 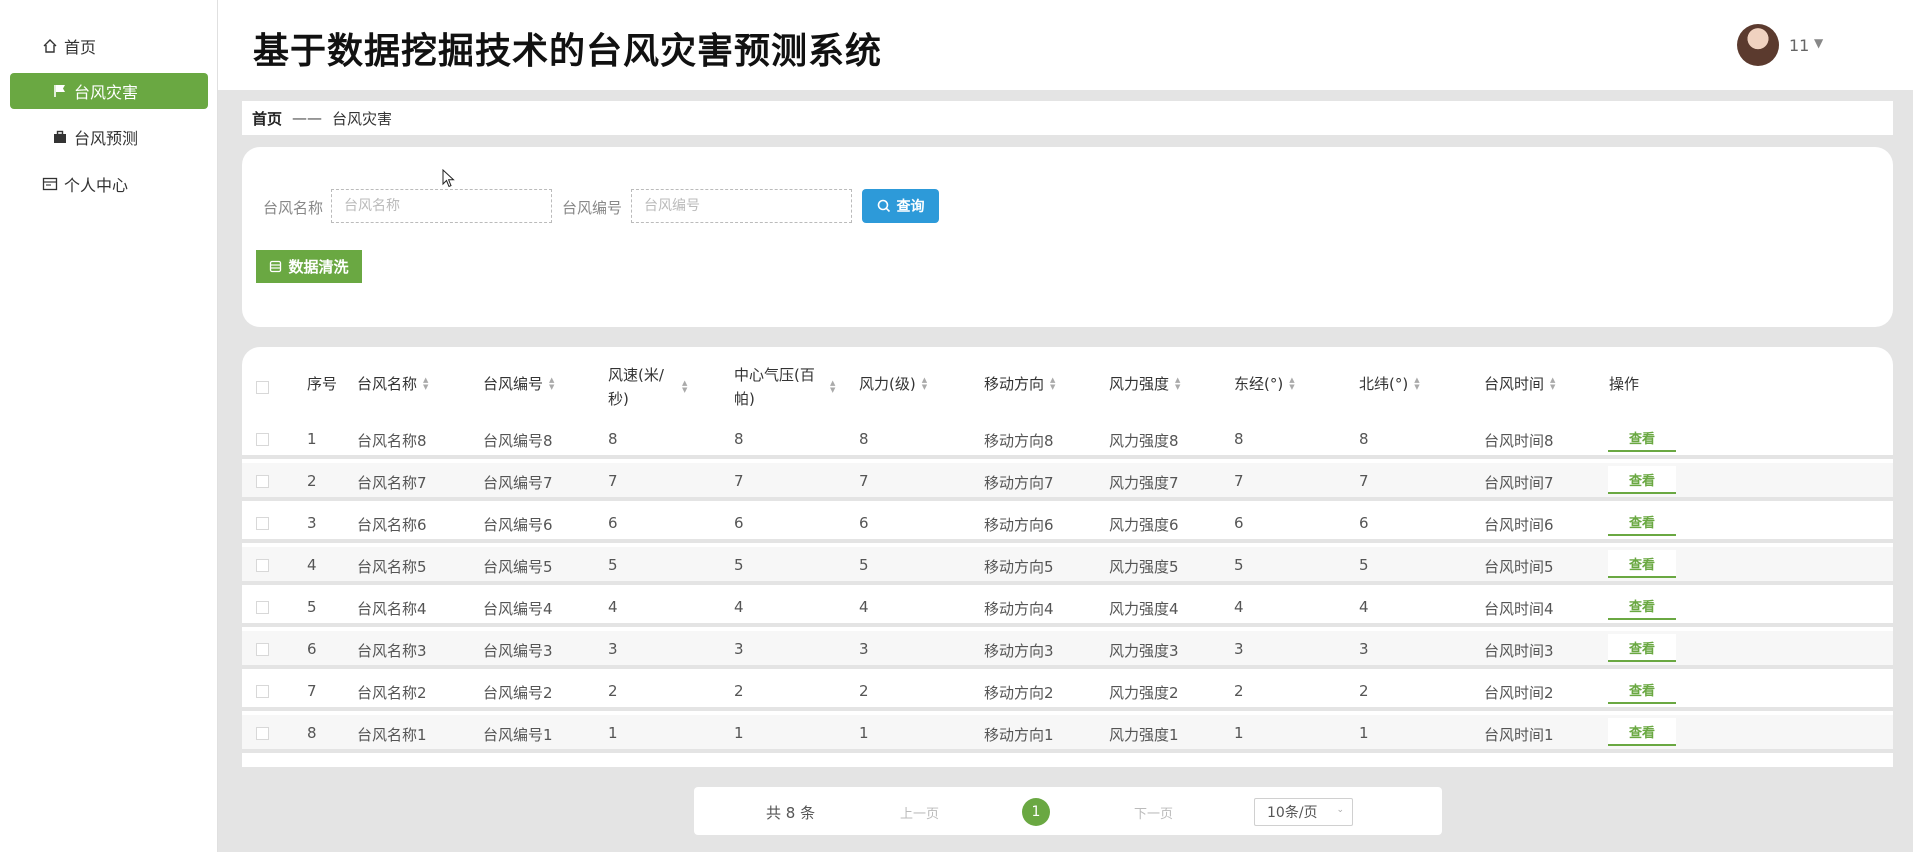 I want to click on table-row: 7 台风名称2 台风编号2 2 2 2 移动方向2 风力强度2 2 2 台风时间2 查看, so click(x=1067, y=692).